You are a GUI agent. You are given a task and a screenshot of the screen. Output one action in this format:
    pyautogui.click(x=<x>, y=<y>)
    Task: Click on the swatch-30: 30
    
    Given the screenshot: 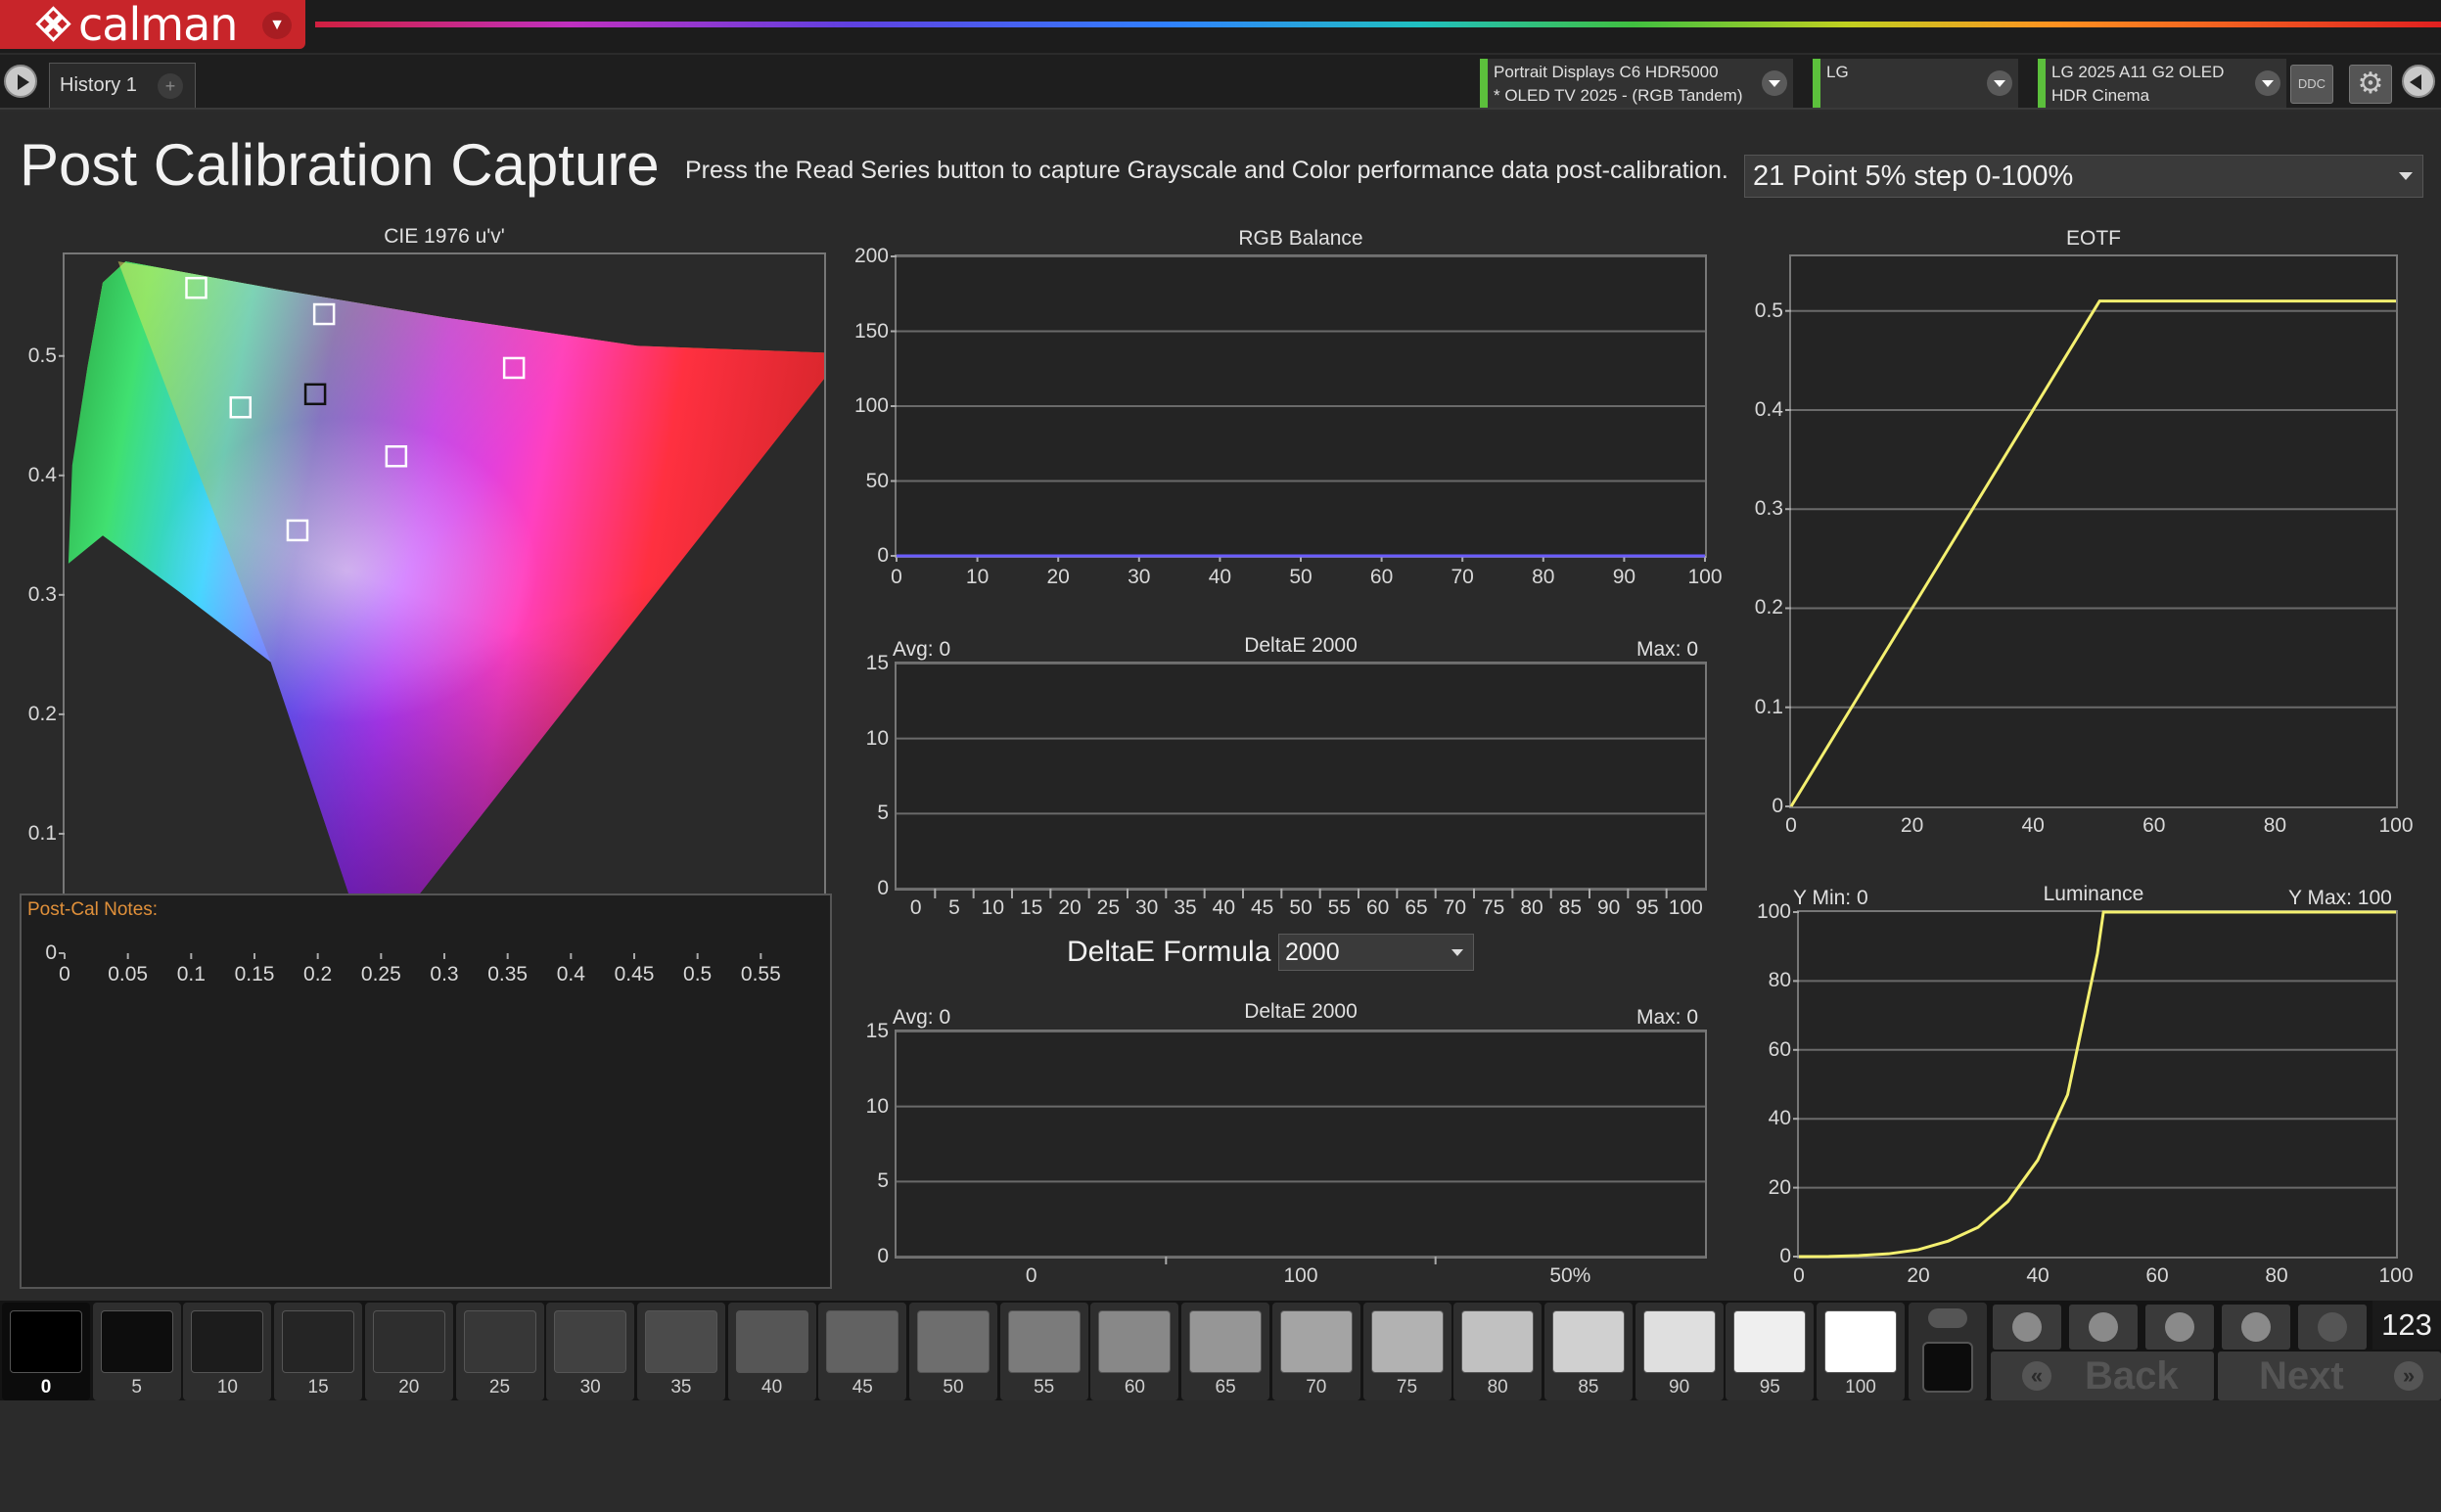 What is the action you would take?
    pyautogui.click(x=591, y=1351)
    